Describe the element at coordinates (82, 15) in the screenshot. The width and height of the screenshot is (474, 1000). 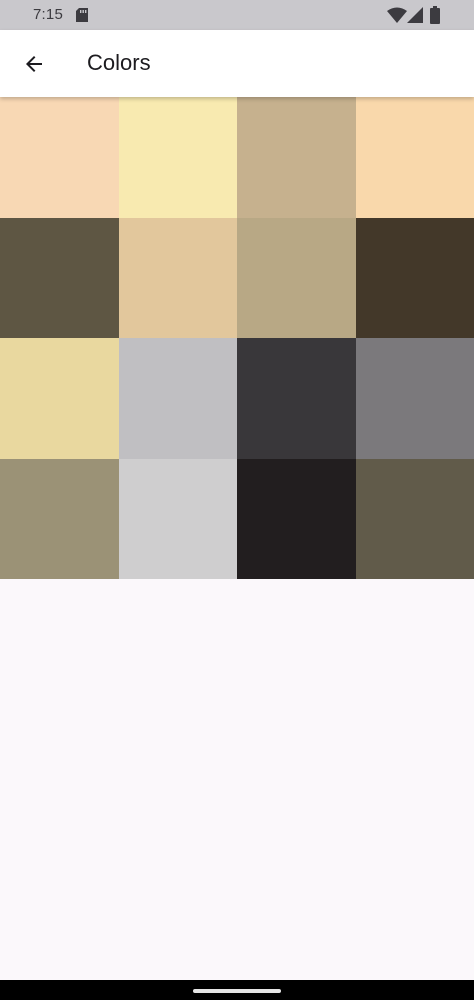
I see `sd-card-icon` at that location.